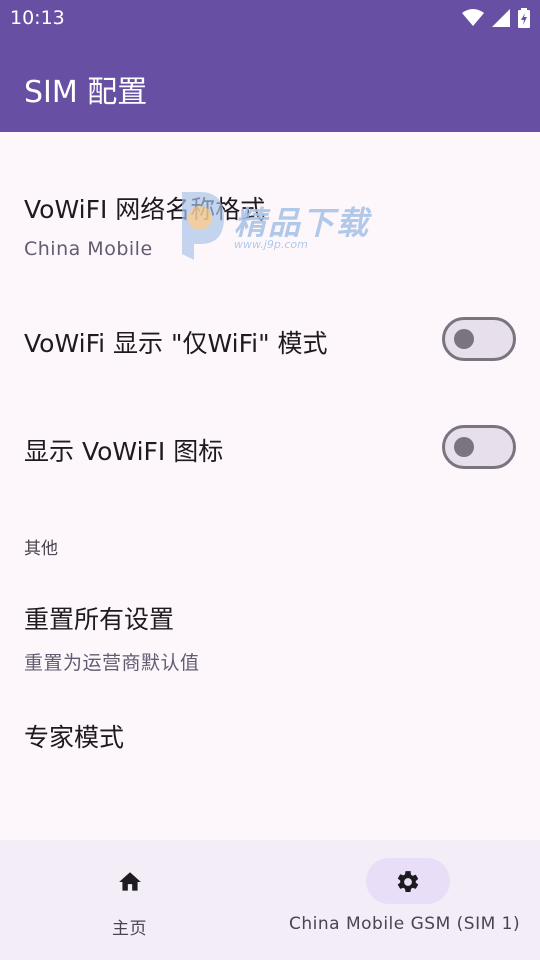  What do you see at coordinates (203, 226) in the screenshot?
I see `watermark-logo-icon` at bounding box center [203, 226].